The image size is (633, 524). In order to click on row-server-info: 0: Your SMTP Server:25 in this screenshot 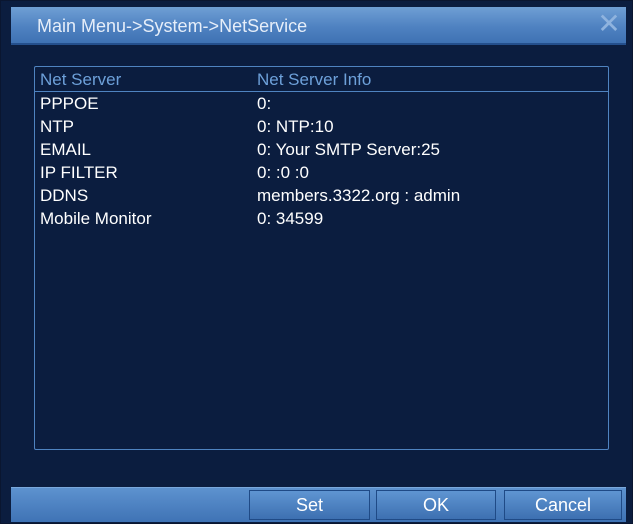, I will do `click(349, 149)`.